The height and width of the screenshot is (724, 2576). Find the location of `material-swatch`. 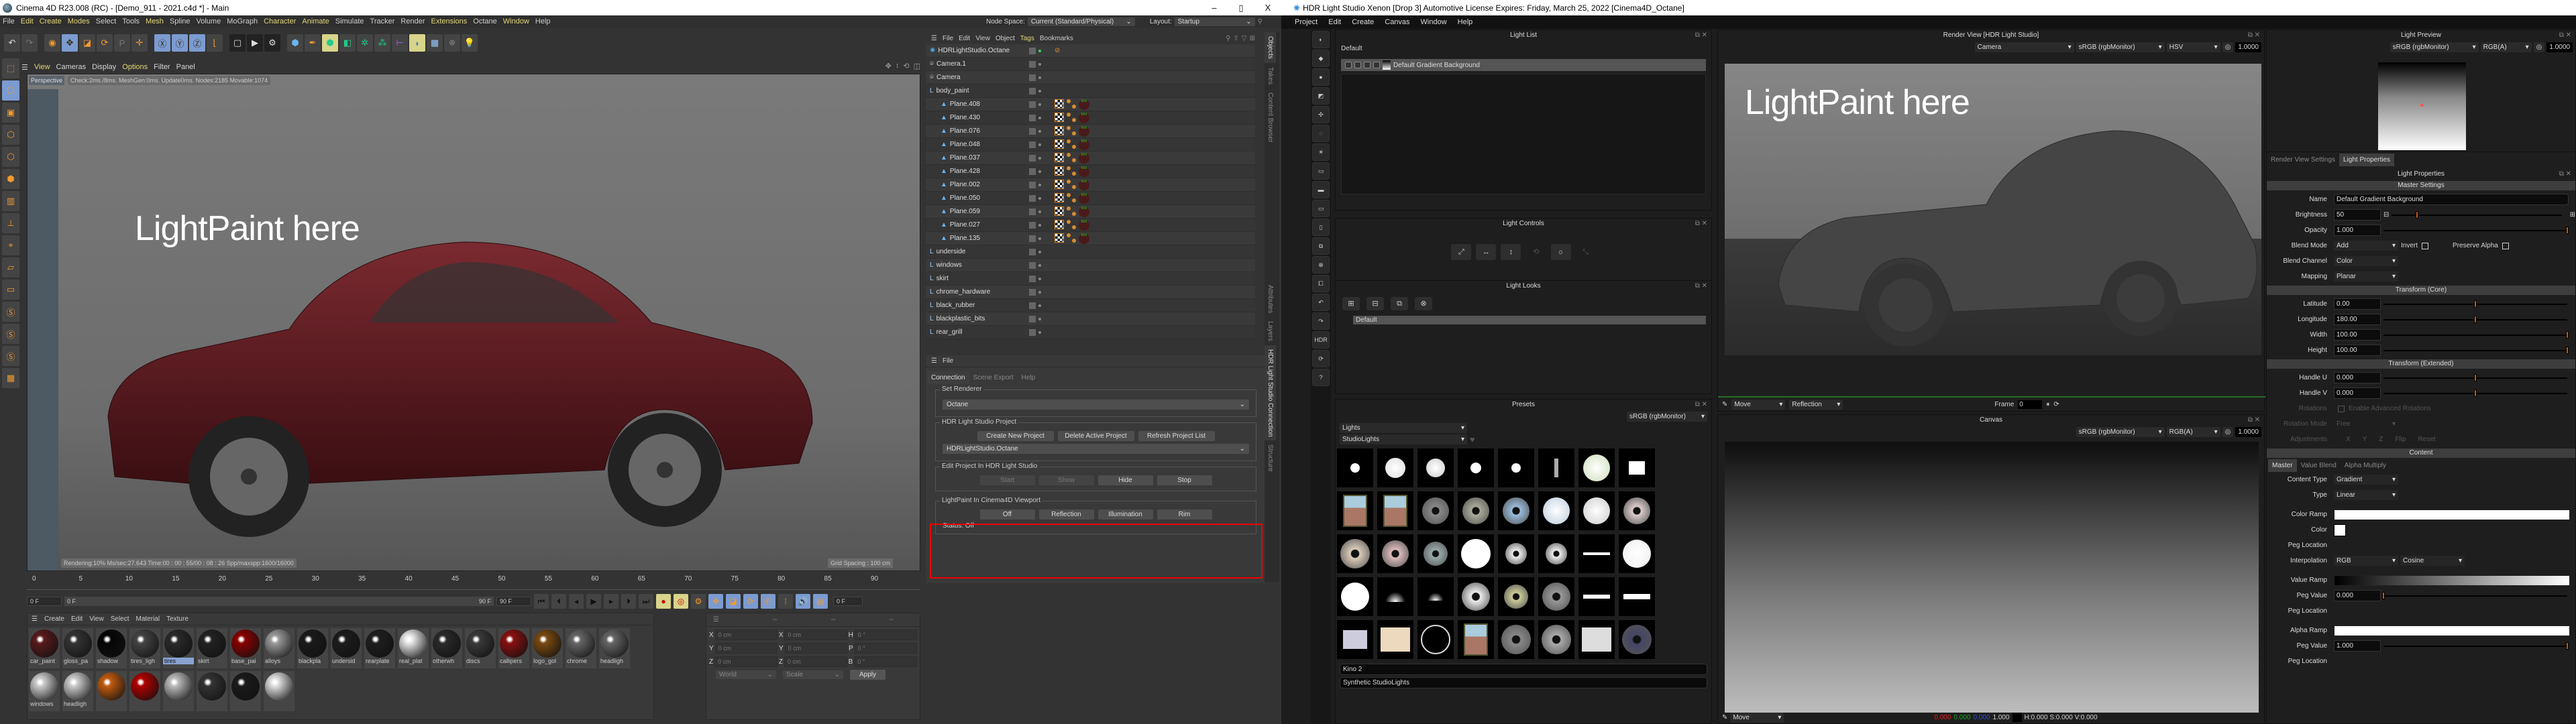

material-swatch is located at coordinates (279, 691).